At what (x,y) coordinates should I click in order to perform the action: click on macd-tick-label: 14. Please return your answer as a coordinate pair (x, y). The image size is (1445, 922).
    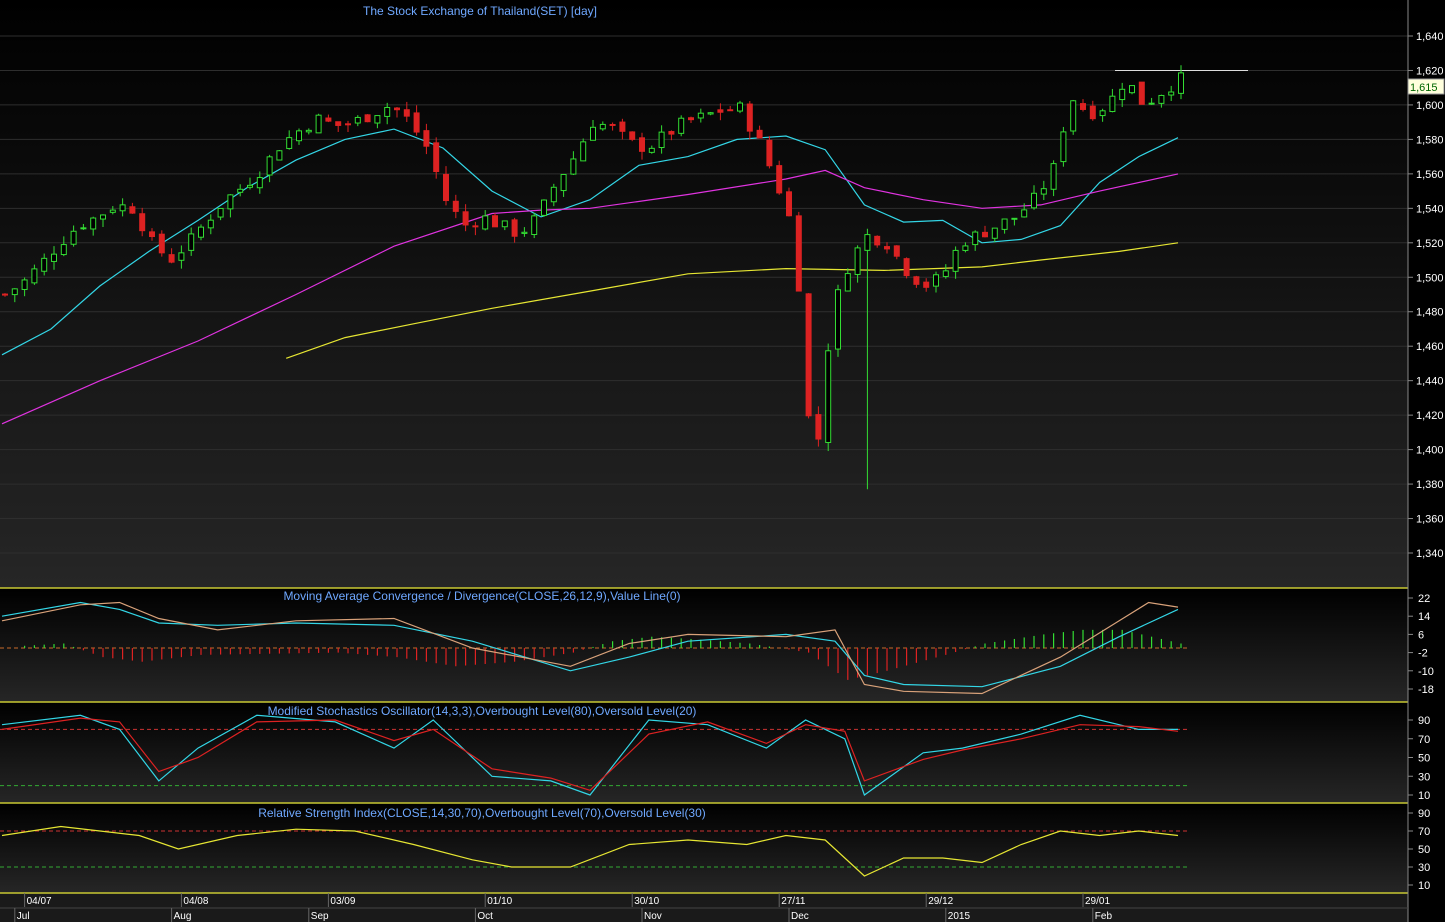
    Looking at the image, I should click on (1424, 617).